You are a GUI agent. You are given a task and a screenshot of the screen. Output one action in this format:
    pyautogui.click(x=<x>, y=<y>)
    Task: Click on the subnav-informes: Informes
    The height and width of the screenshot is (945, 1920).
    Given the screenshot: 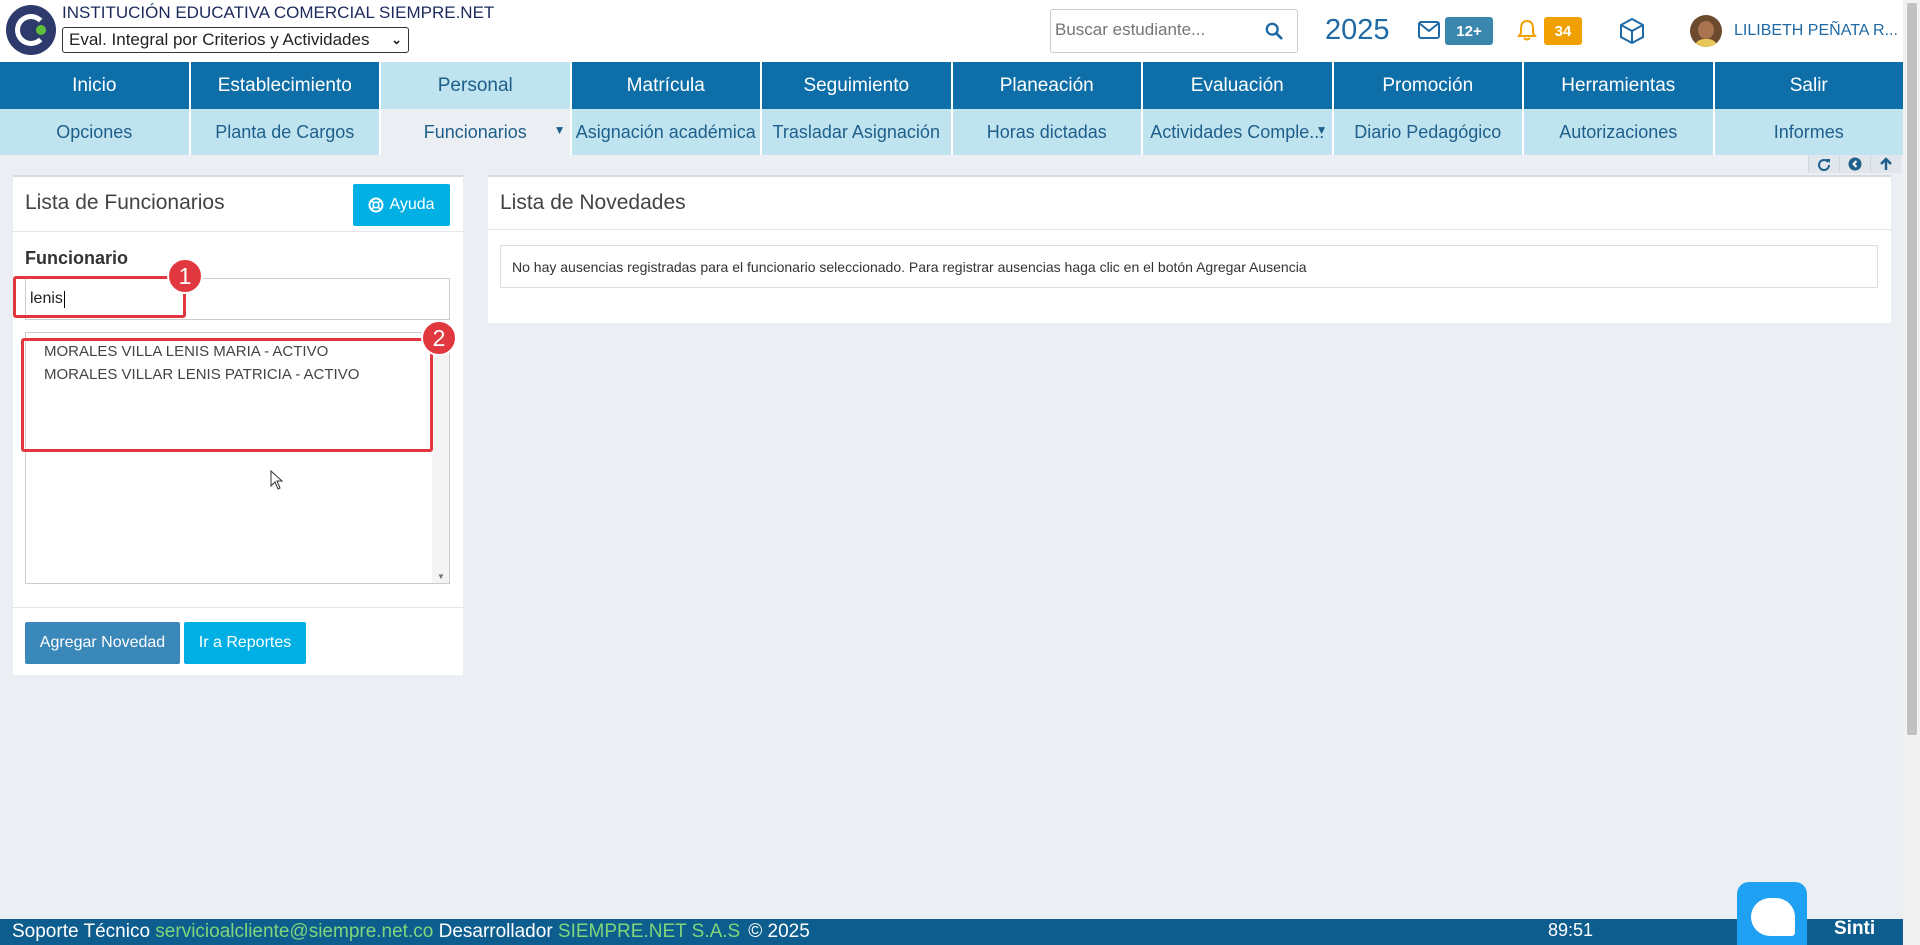 What is the action you would take?
    pyautogui.click(x=1808, y=132)
    